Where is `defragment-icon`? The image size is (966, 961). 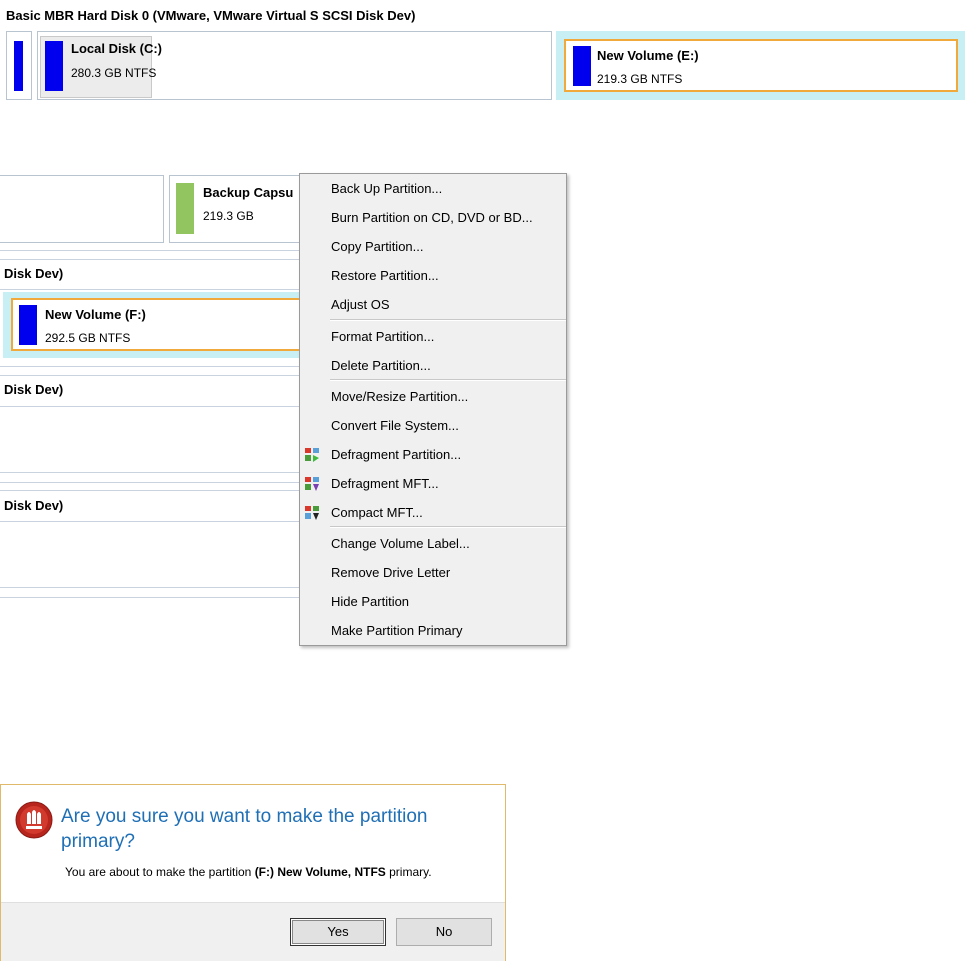
defragment-icon is located at coordinates (312, 455).